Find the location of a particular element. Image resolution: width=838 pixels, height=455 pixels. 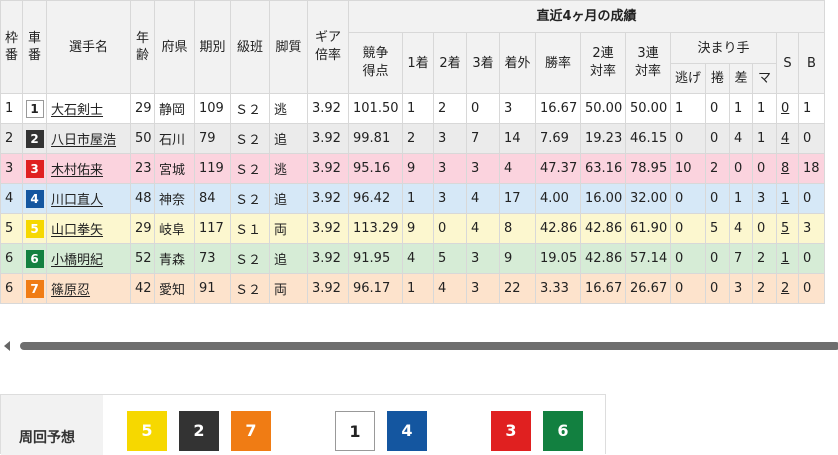

cell-leg: 追 is located at coordinates (288, 258).